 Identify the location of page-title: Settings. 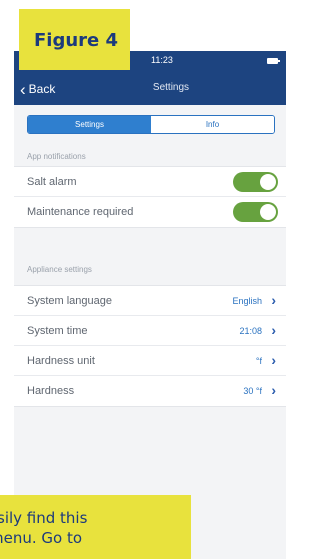
(171, 87).